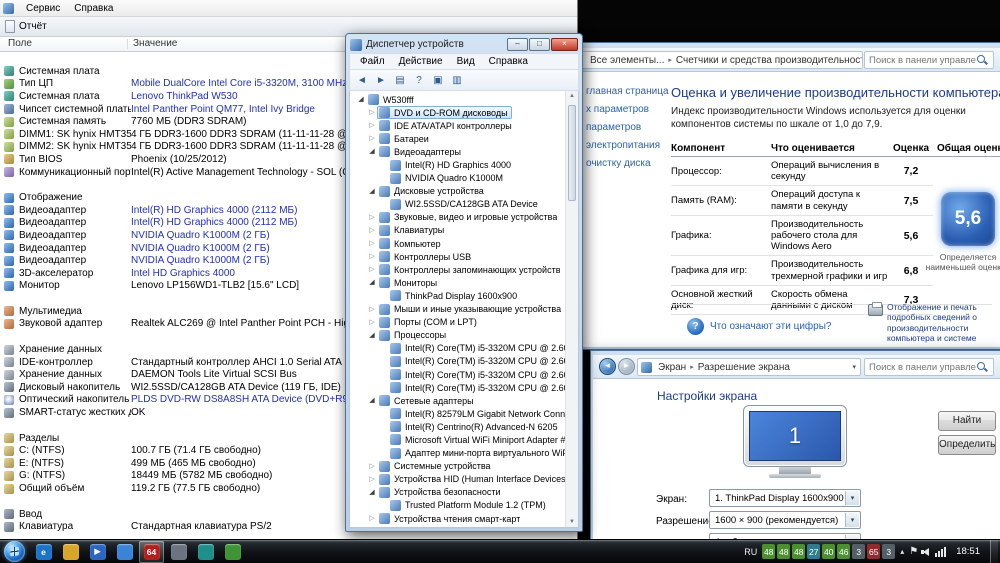 This screenshot has height=563, width=1000. Describe the element at coordinates (672, 367) in the screenshot. I see `breadcrumb-item: Экран` at that location.